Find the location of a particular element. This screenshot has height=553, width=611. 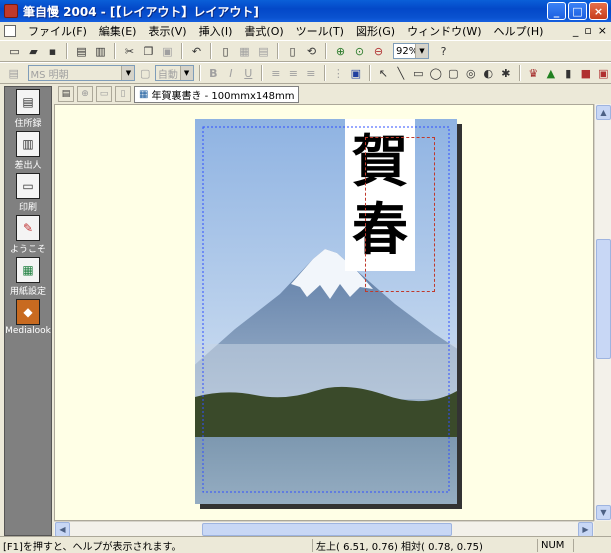

sidepanel-item-sender: ▥ 差出人 is located at coordinates (28, 150).